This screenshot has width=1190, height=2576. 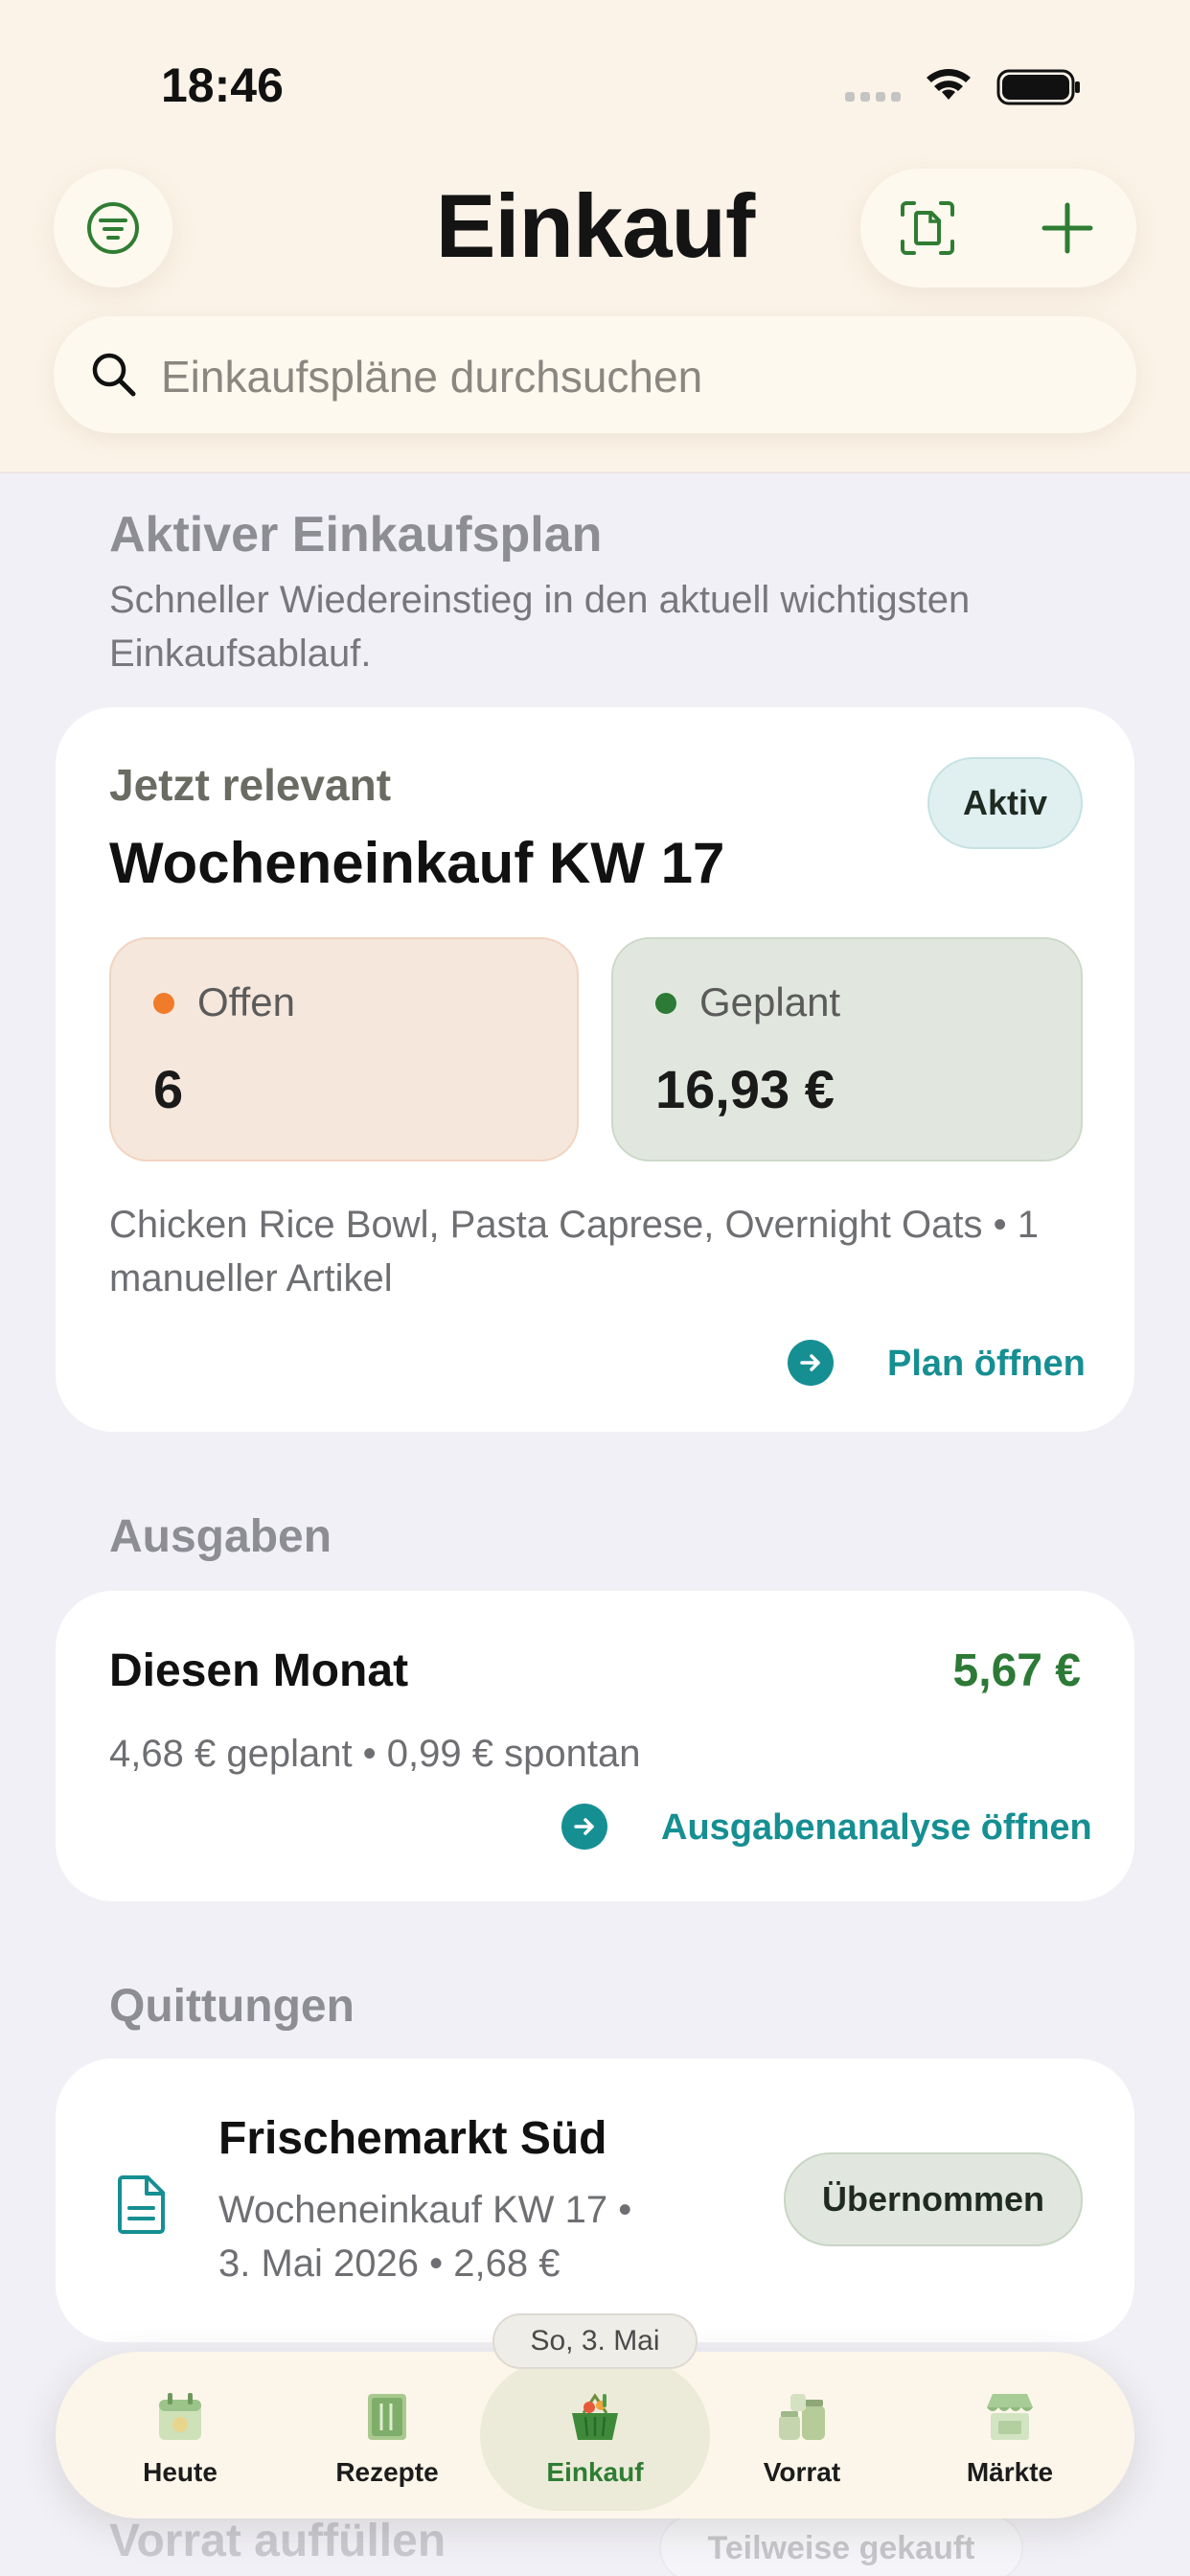 I want to click on wifi-icon, so click(x=949, y=85).